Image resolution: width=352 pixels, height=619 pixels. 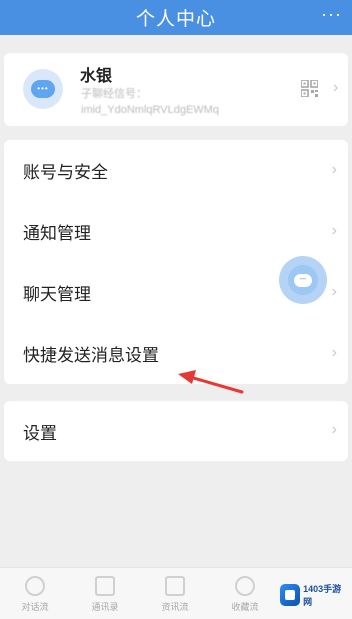 I want to click on menu-item-label: 快捷发送消息设置, so click(x=91, y=355).